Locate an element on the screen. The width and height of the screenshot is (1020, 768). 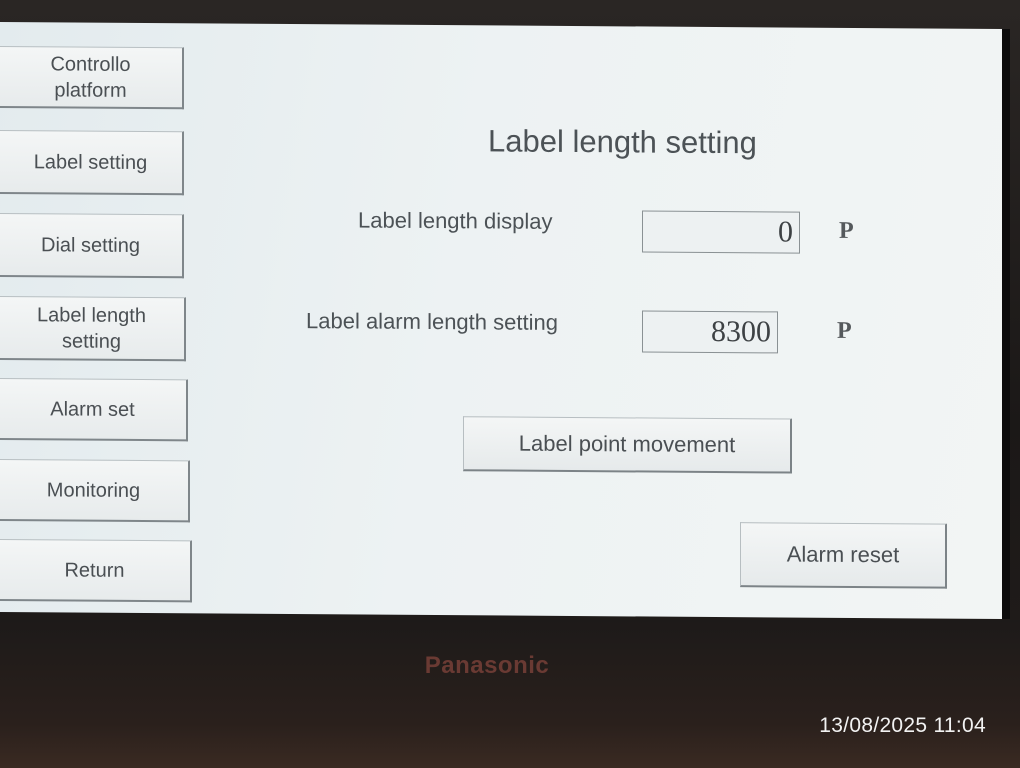
sidebar-item-dial-setting: Dial setting is located at coordinates (92, 245).